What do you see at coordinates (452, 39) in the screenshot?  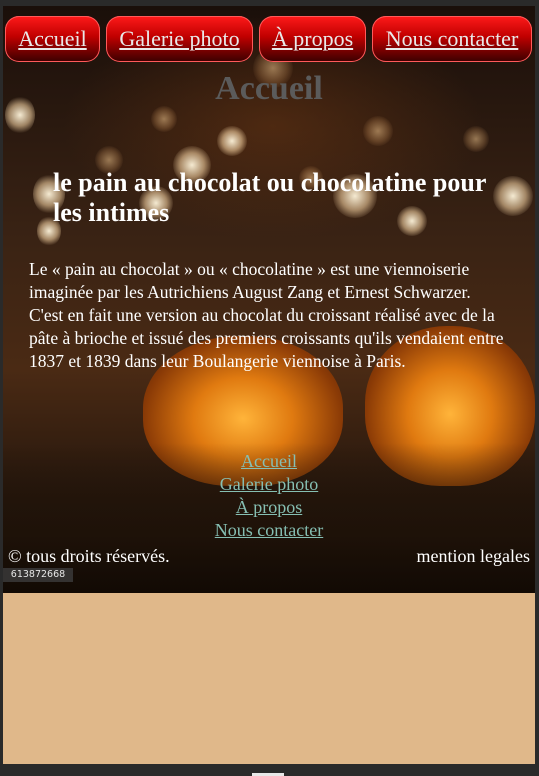 I see `nav-link-nous-contacter: Nous contacter` at bounding box center [452, 39].